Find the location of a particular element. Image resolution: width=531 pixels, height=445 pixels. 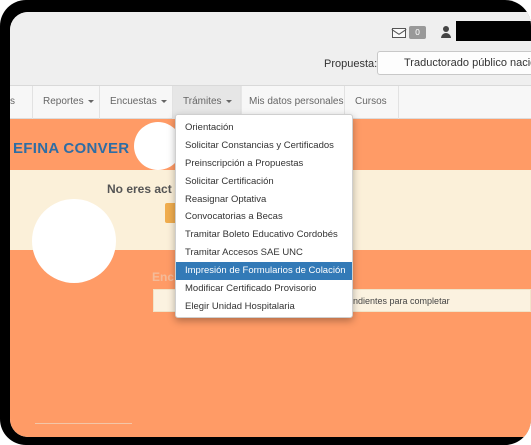

nav-item-encuestas: Encuestas is located at coordinates (138, 102).